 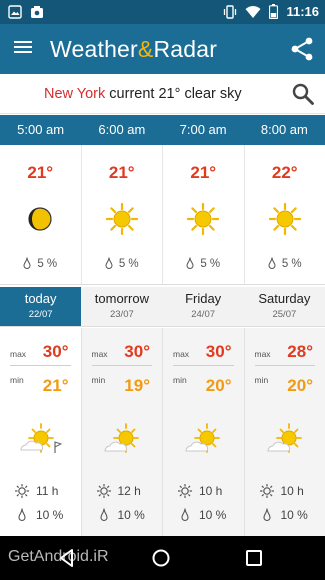 I want to click on current-conditions: New York current 21° clear sky, so click(x=143, y=94).